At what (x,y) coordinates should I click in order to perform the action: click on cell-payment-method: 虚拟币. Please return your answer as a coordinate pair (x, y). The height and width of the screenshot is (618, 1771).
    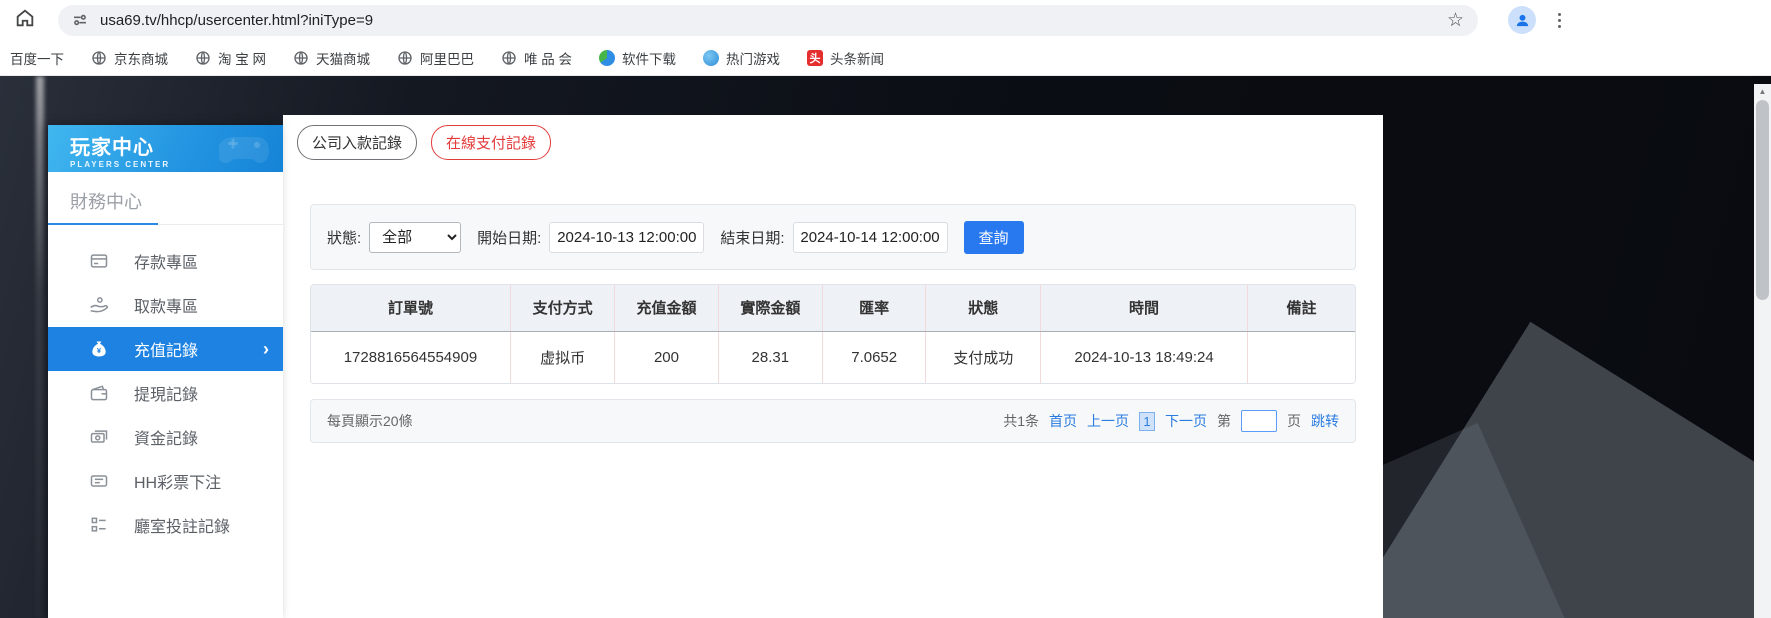
    Looking at the image, I should click on (563, 357).